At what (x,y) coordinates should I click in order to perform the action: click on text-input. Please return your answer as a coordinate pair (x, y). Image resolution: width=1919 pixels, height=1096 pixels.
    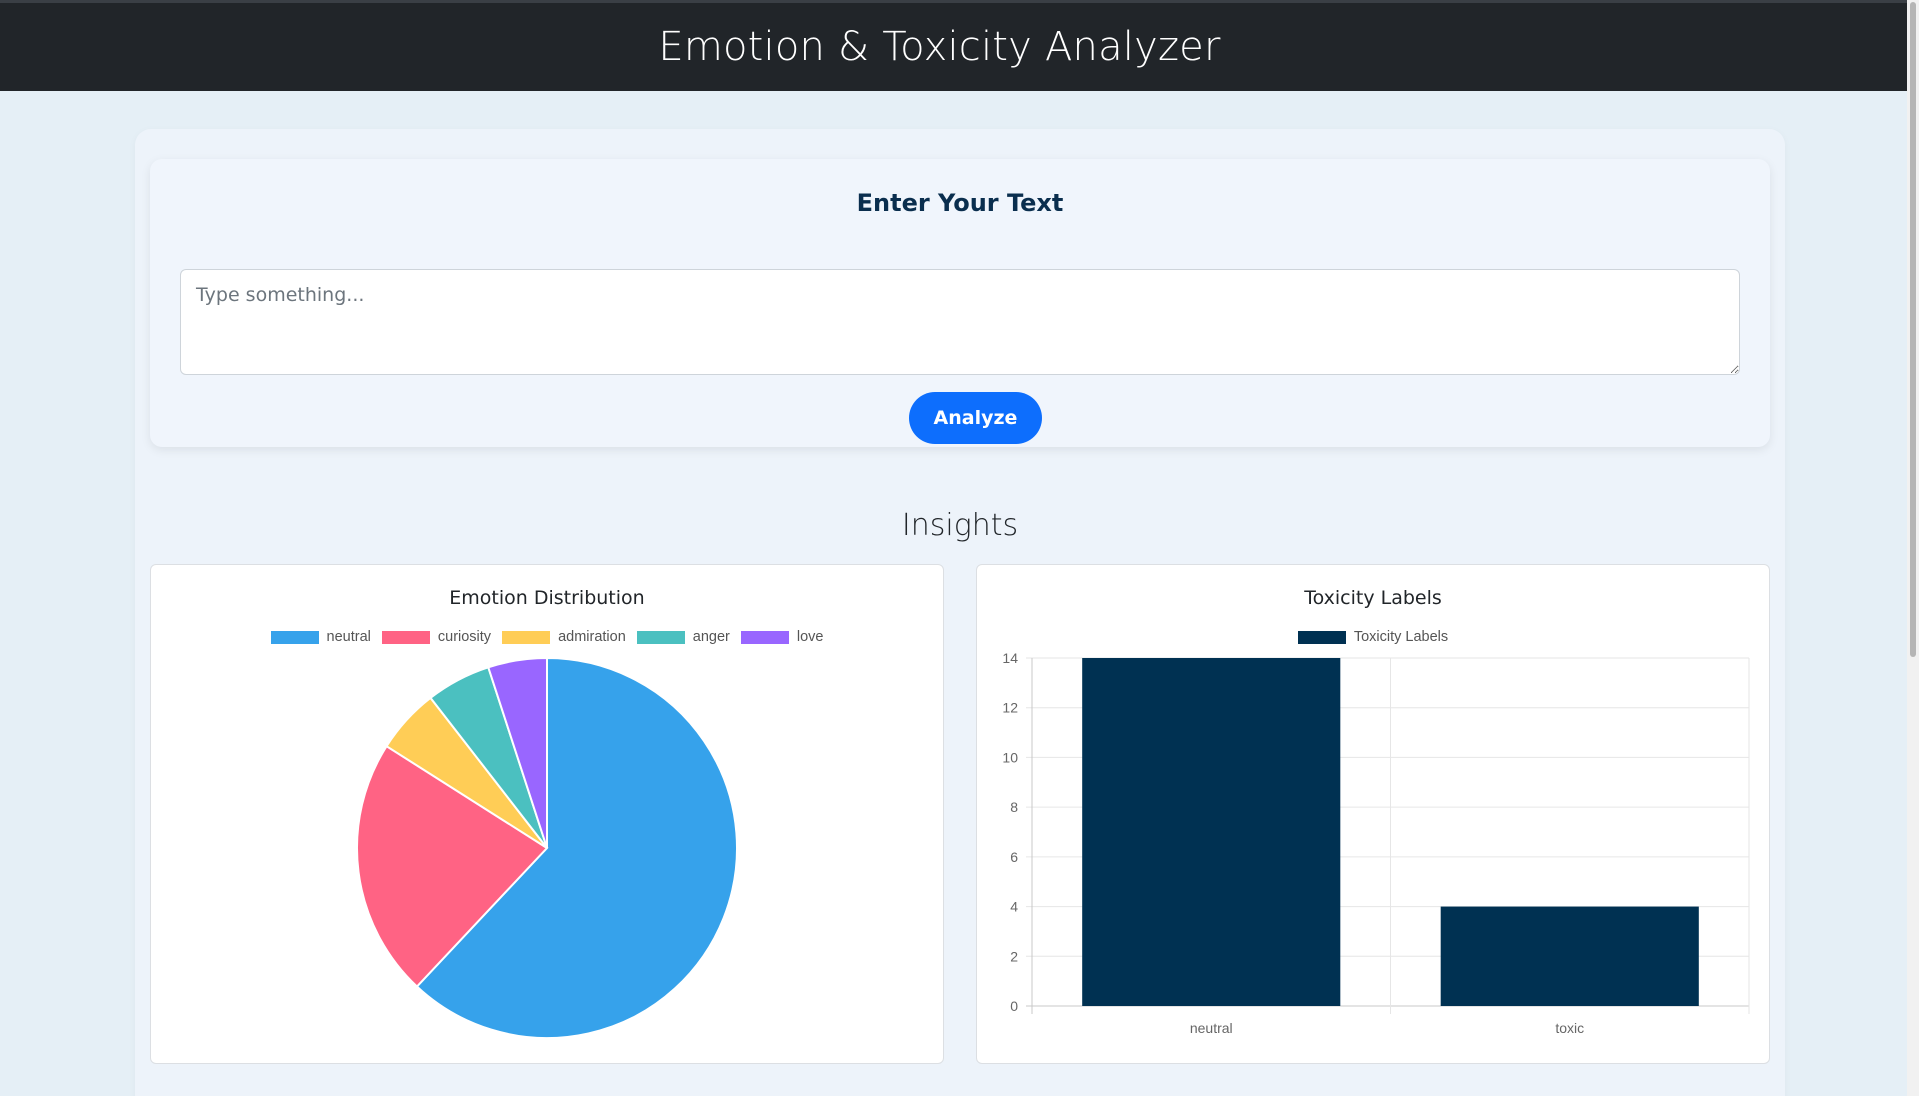
    Looking at the image, I should click on (960, 322).